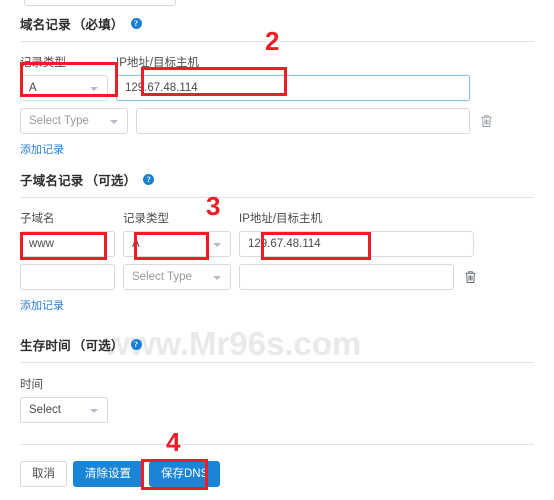 Image resolution: width=554 pixels, height=500 pixels. Describe the element at coordinates (42, 149) in the screenshot. I see `add-record-link-domain: 添加记录` at that location.